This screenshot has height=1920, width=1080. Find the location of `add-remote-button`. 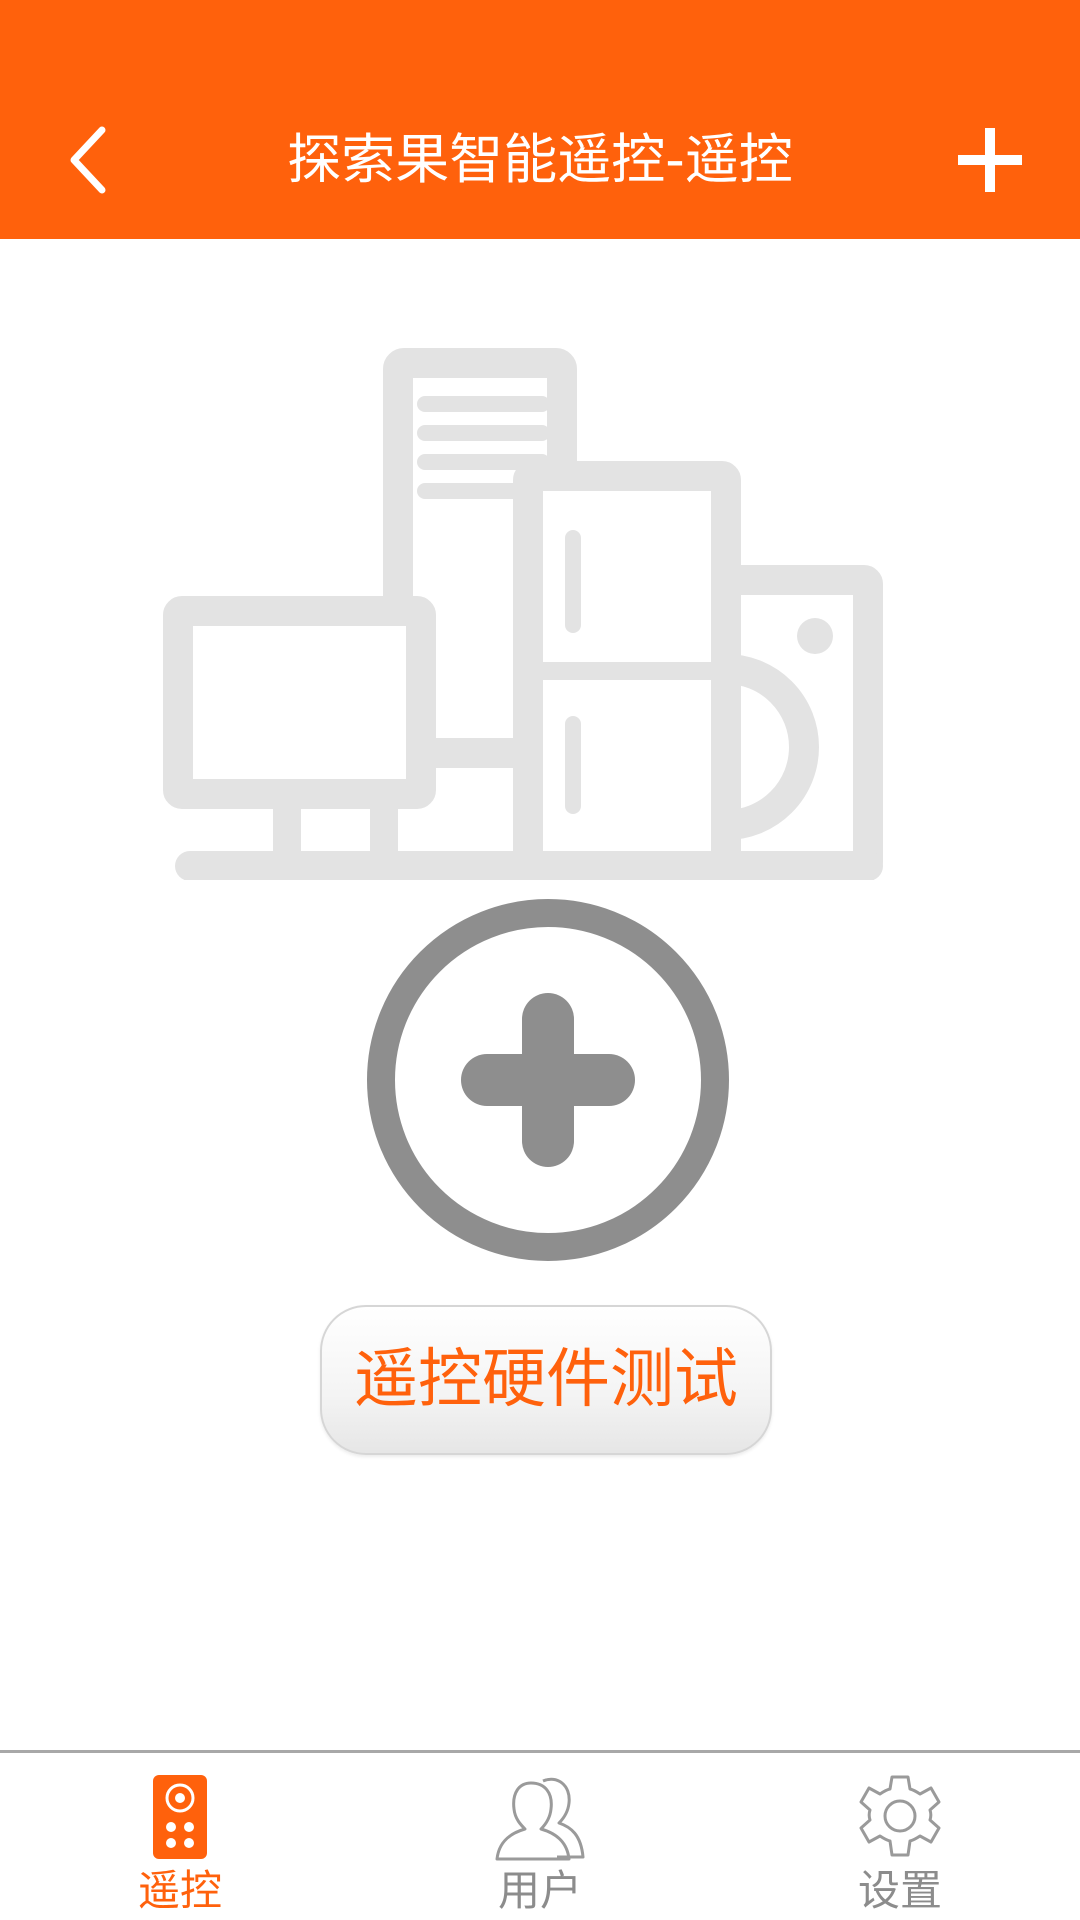

add-remote-button is located at coordinates (548, 1080).